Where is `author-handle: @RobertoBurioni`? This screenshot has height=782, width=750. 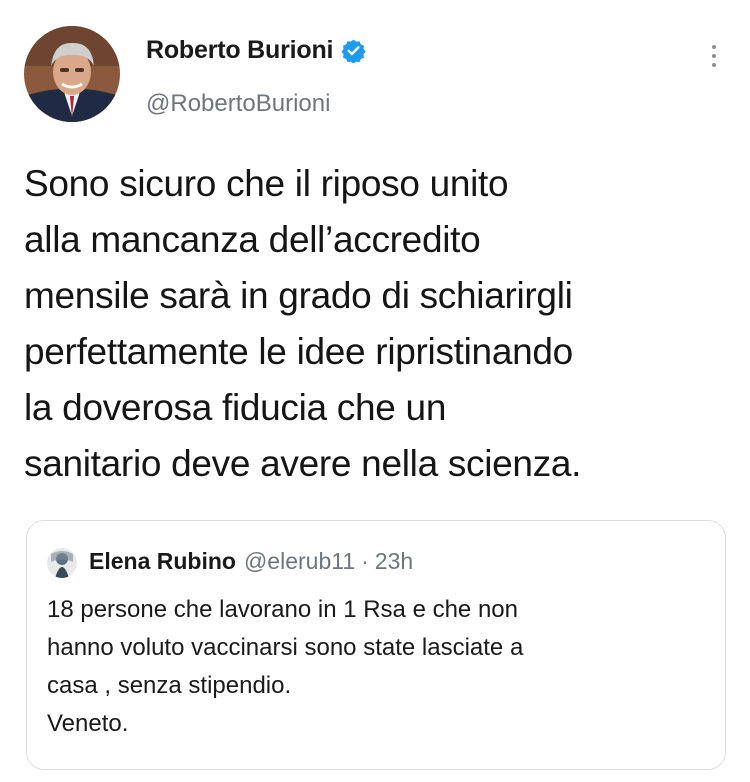 author-handle: @RobertoBurioni is located at coordinates (238, 104).